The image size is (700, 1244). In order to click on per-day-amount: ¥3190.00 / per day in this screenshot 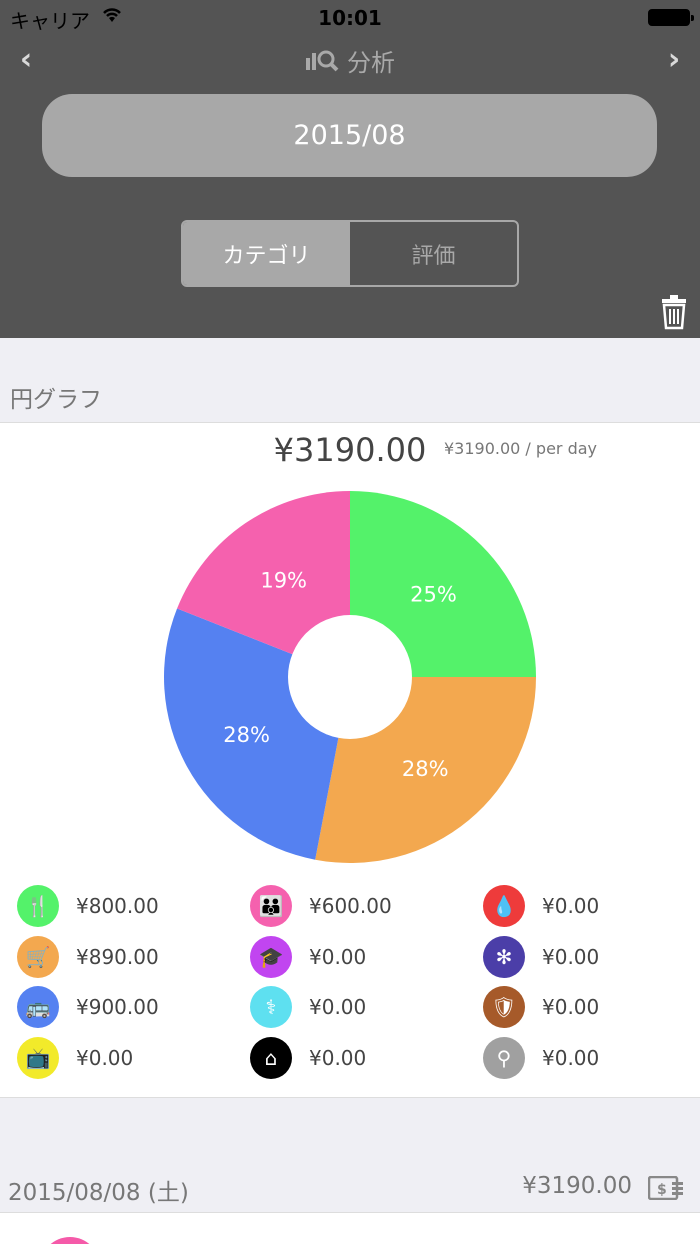, I will do `click(520, 448)`.